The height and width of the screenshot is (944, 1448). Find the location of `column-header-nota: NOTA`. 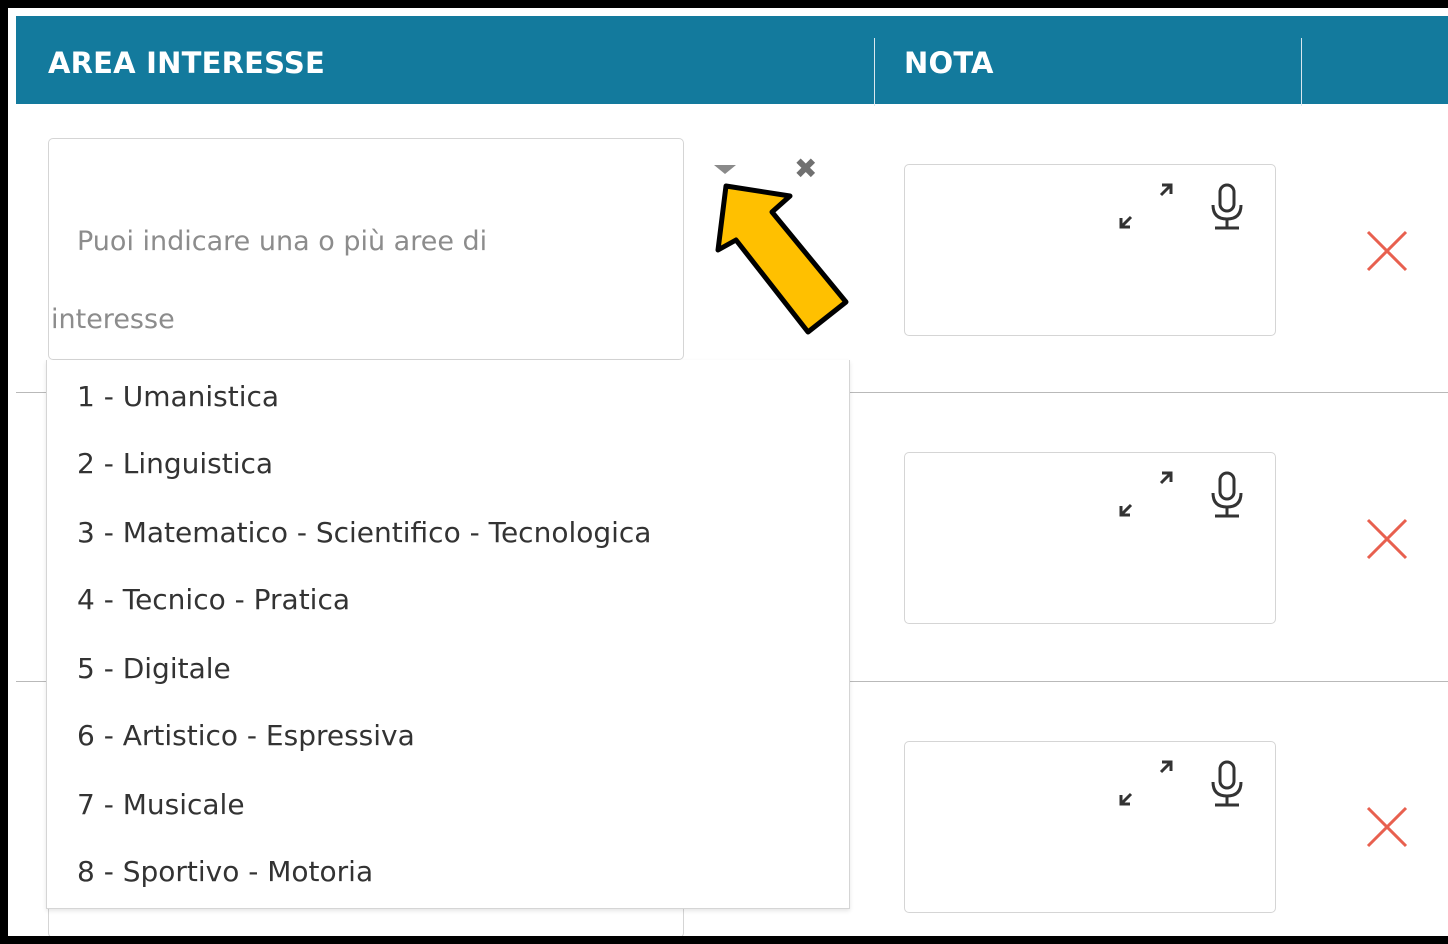

column-header-nota: NOTA is located at coordinates (949, 63).